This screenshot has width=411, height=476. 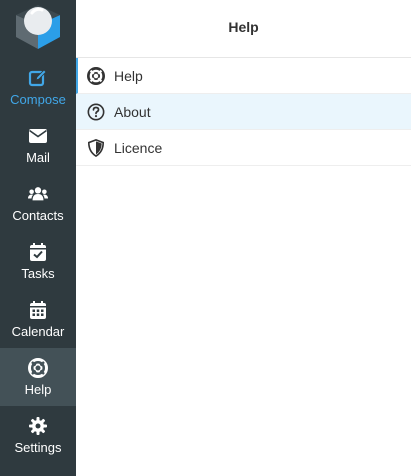 I want to click on nav-tasks-label: Tasks, so click(x=38, y=273).